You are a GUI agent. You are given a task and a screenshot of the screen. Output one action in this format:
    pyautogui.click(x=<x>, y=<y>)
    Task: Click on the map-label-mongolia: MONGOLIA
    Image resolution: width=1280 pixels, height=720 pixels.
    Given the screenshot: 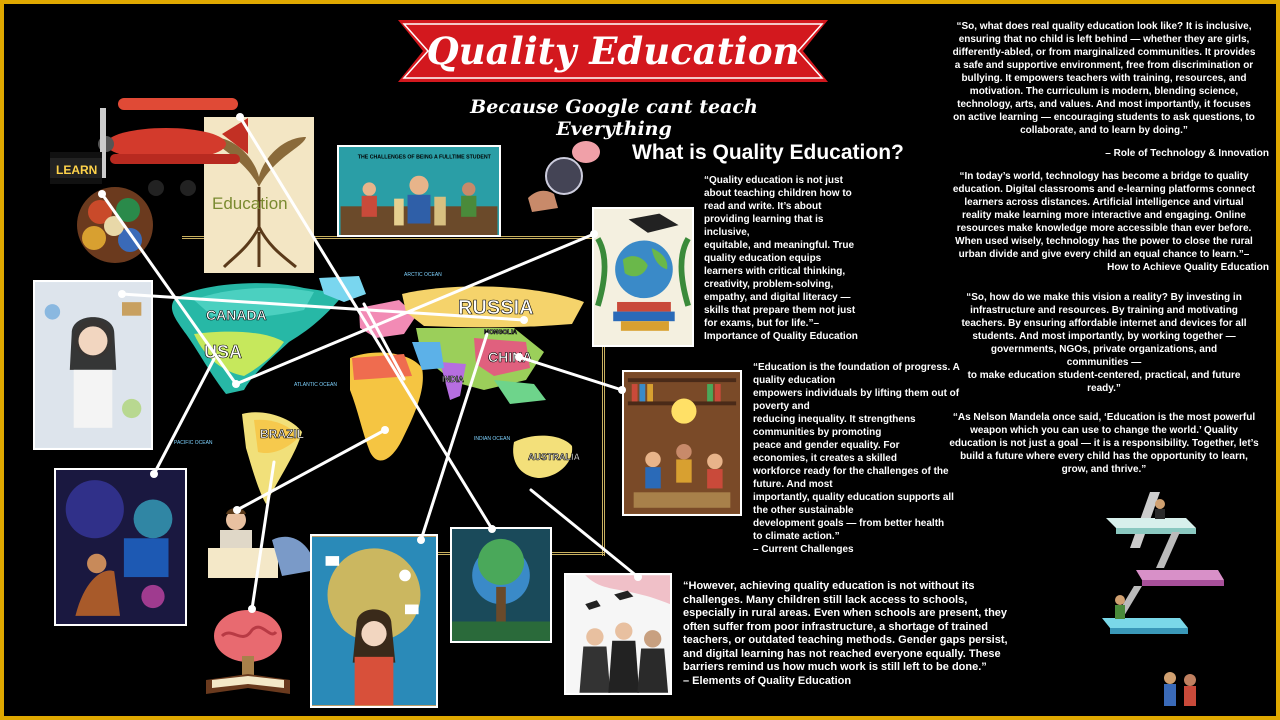 What is the action you would take?
    pyautogui.click(x=501, y=333)
    